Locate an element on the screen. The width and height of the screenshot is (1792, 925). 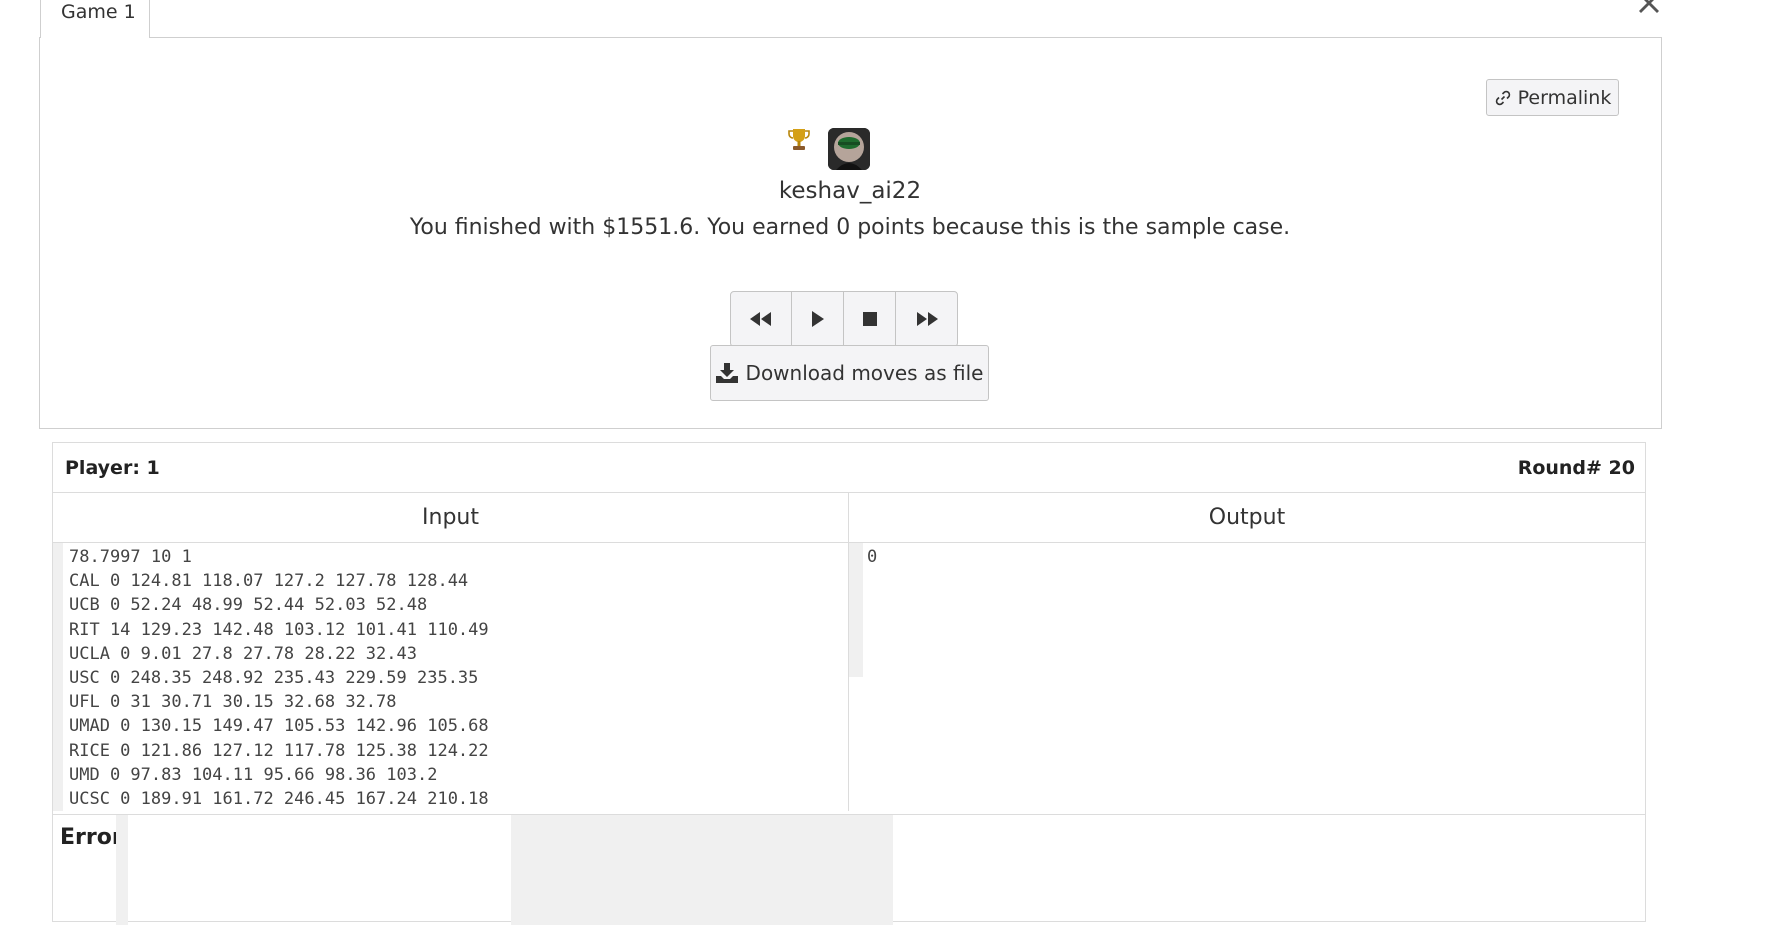
close-icon is located at coordinates (1649, 8).